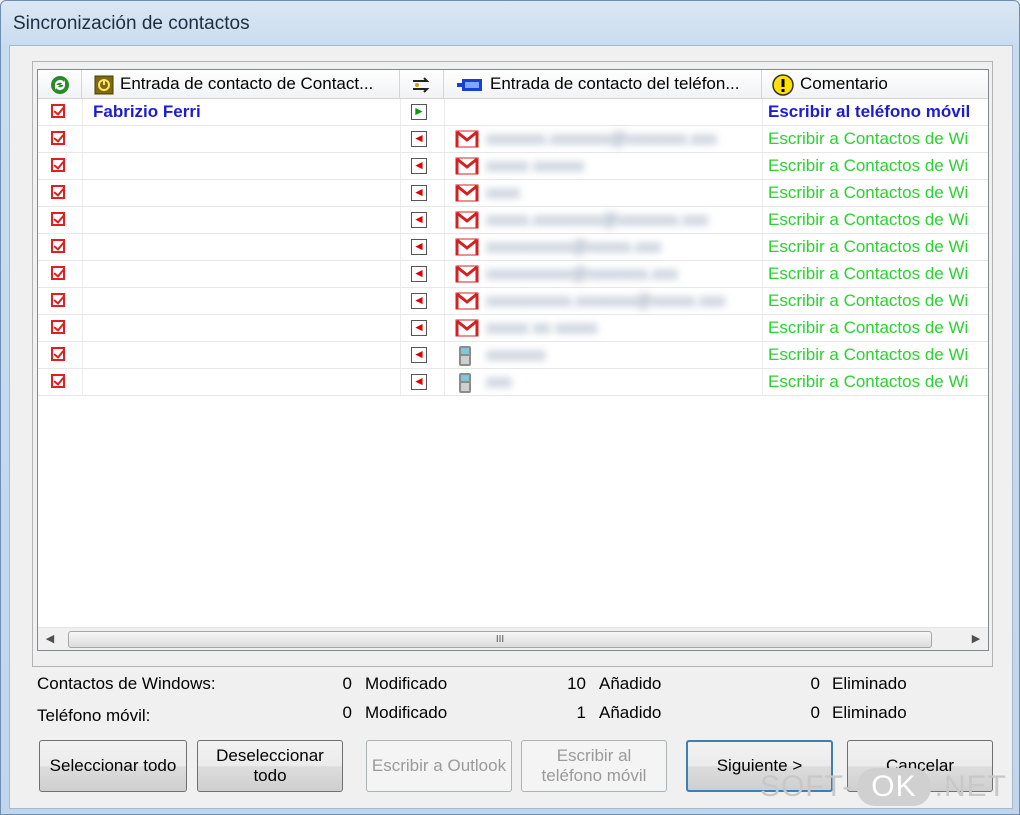  I want to click on column-sync, so click(60, 84).